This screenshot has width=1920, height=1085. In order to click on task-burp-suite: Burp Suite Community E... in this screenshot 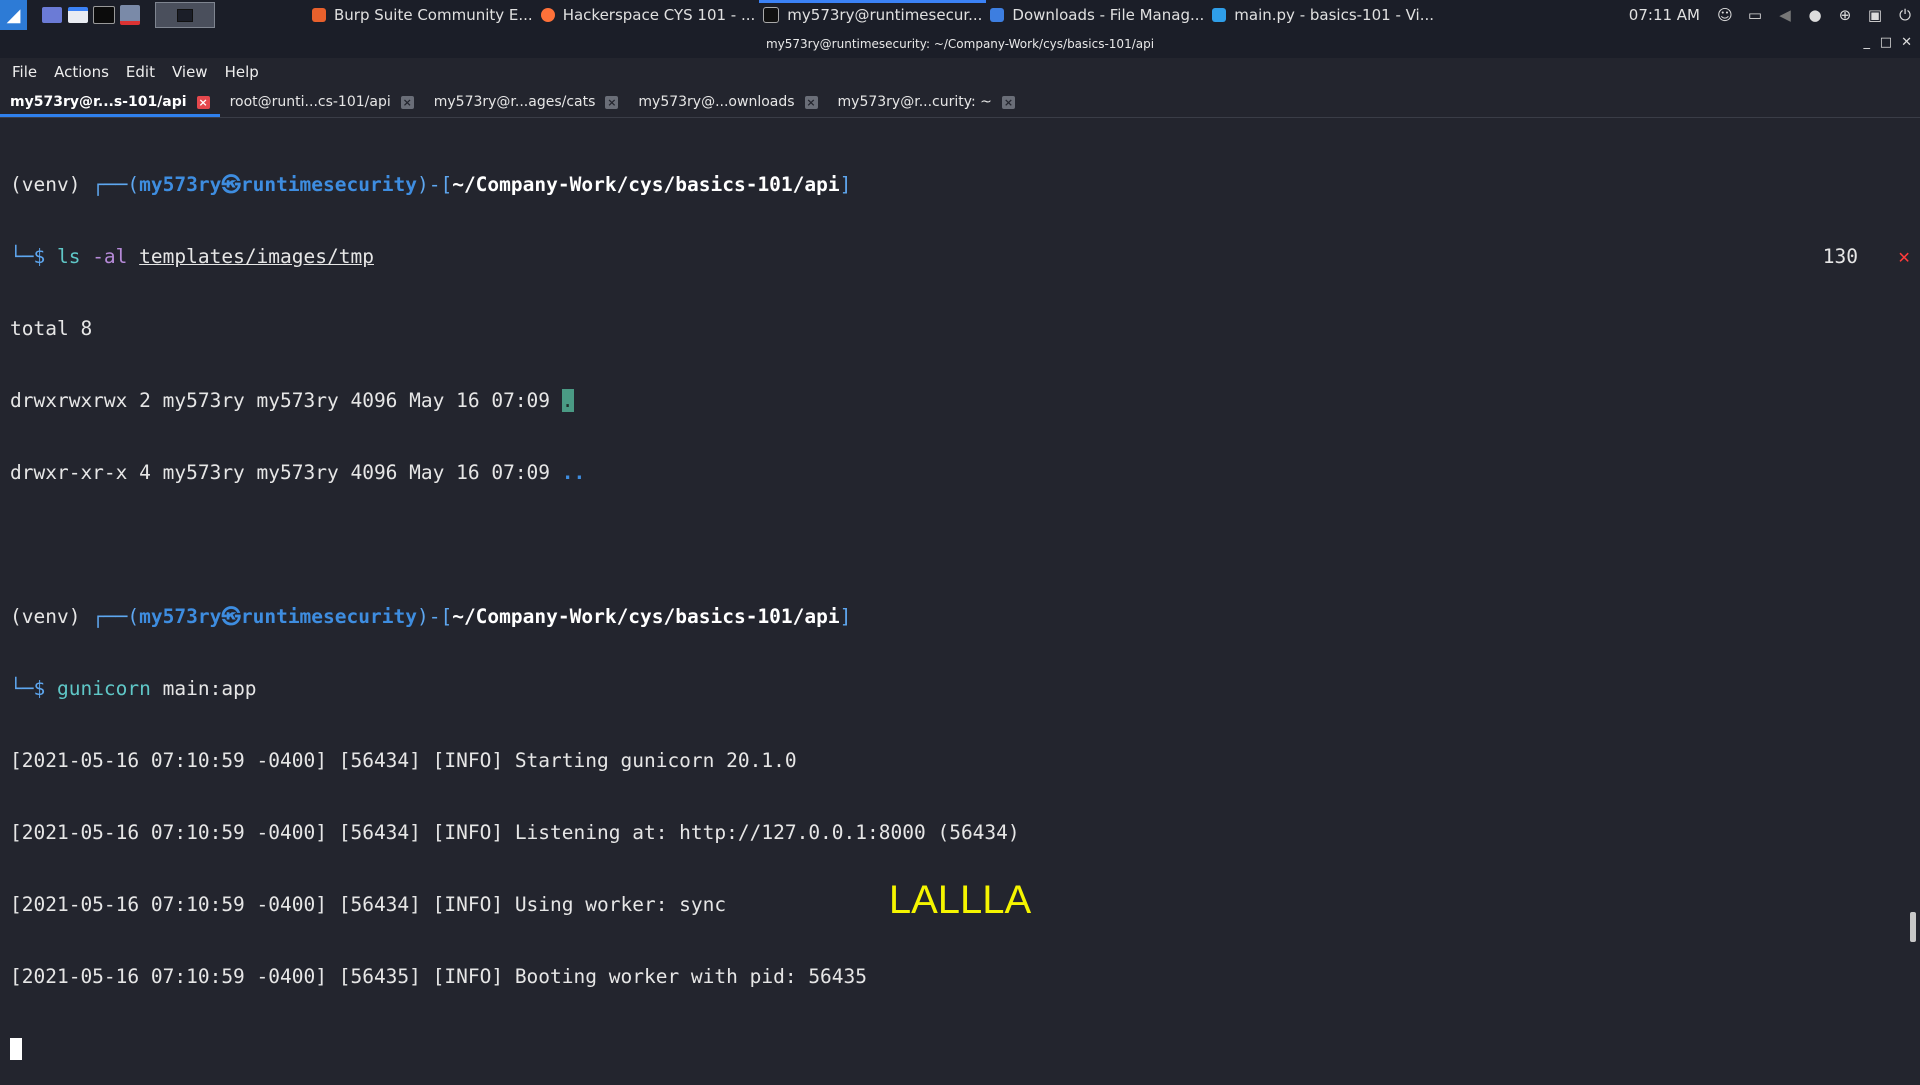, I will do `click(422, 15)`.